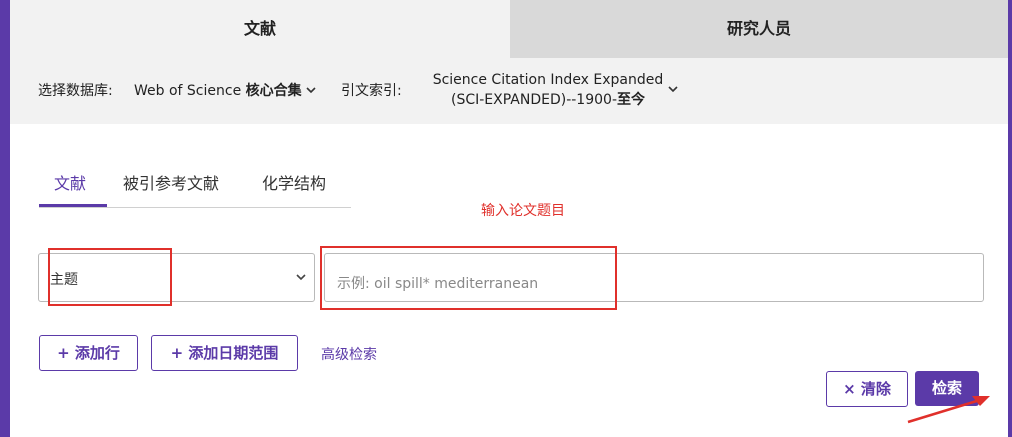 This screenshot has width=1012, height=437. Describe the element at coordinates (548, 80) in the screenshot. I see `citation-index-line1: Science Citation Index Expanded` at that location.